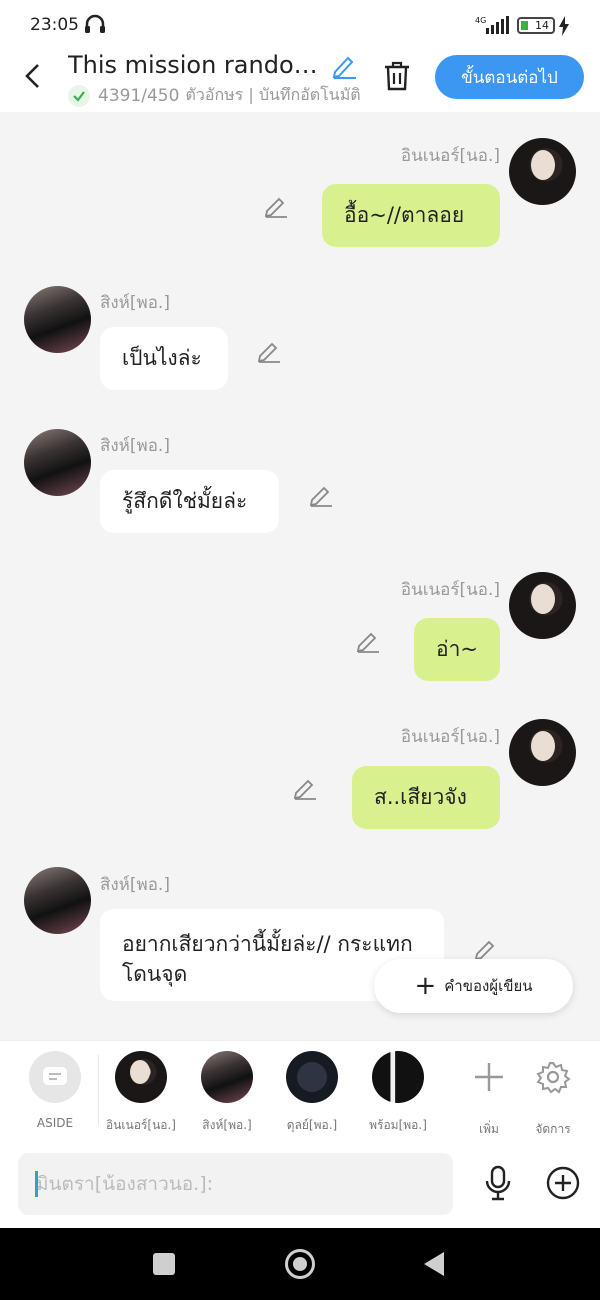 The height and width of the screenshot is (1300, 600). I want to click on message-bubble: รู้สึกดีใช่มั้ยล่ะ, so click(189, 501).